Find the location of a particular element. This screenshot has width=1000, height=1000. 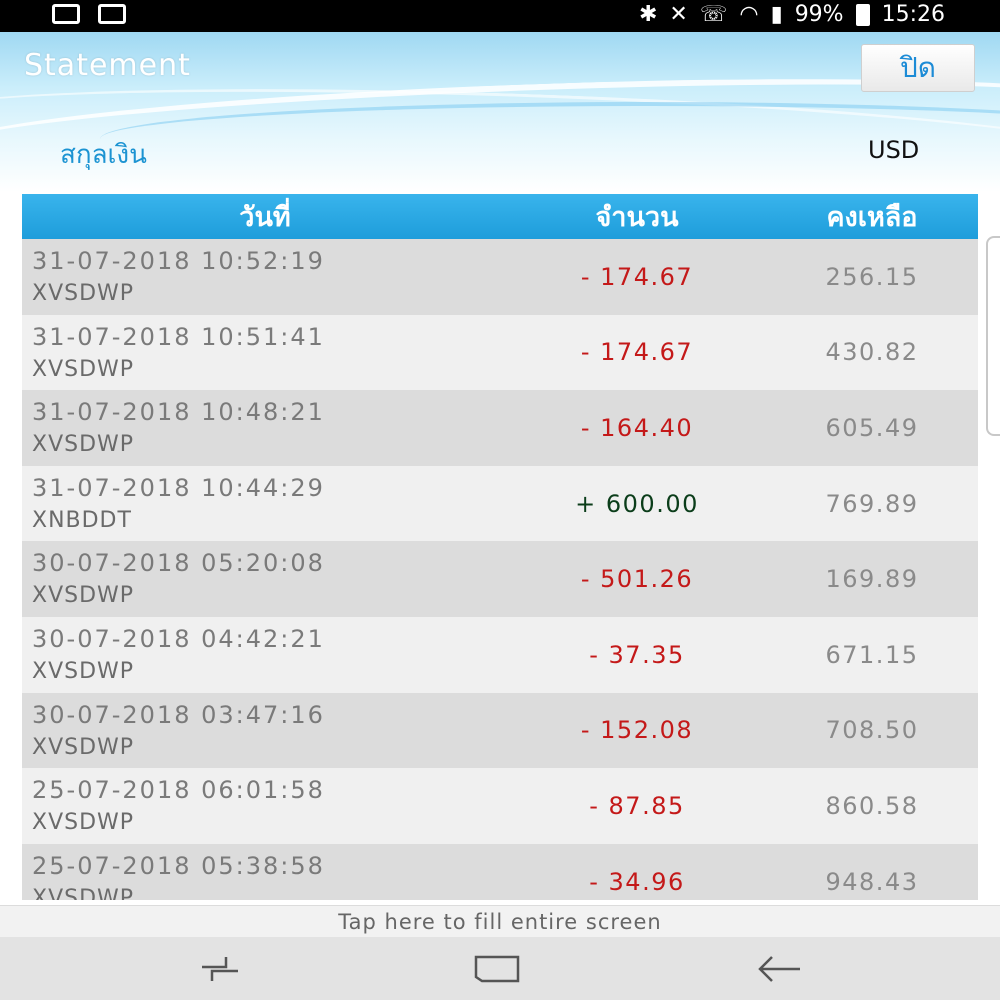

battery-percent: 99% is located at coordinates (819, 14).